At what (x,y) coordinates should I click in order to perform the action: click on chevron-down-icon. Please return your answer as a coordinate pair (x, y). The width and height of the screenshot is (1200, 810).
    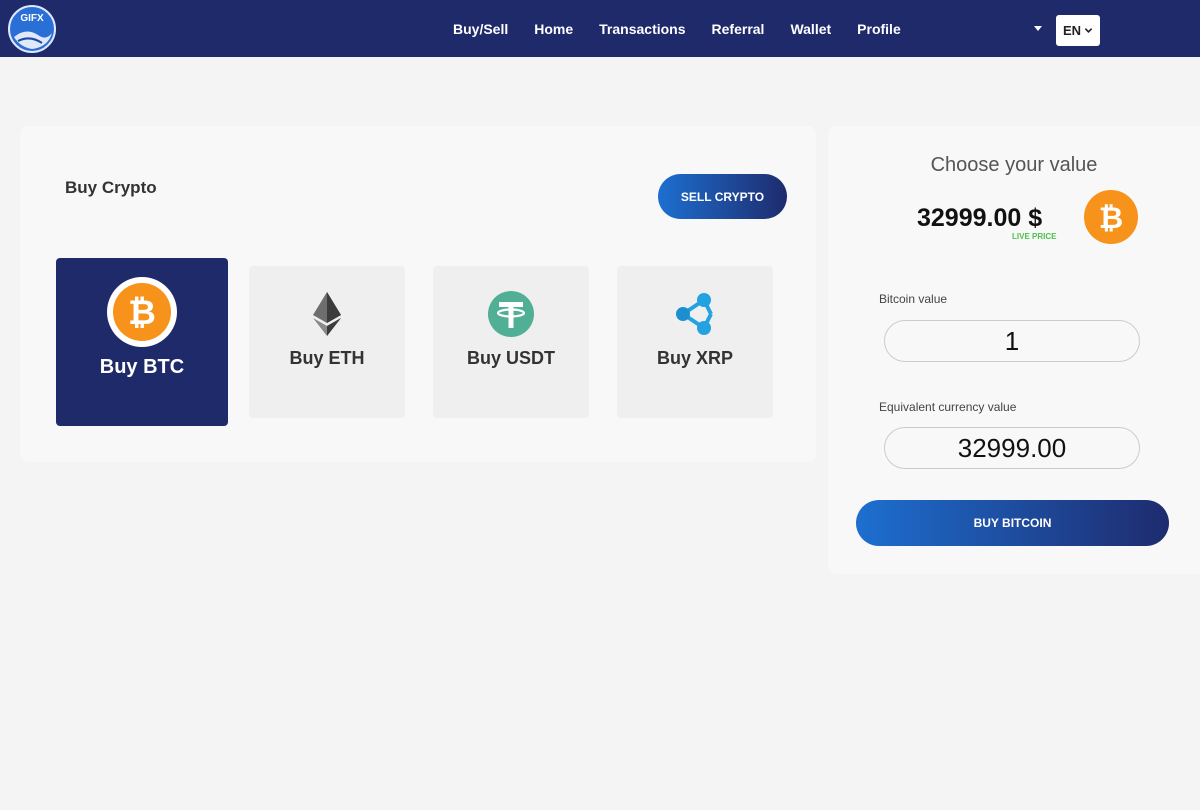
    Looking at the image, I should click on (1088, 30).